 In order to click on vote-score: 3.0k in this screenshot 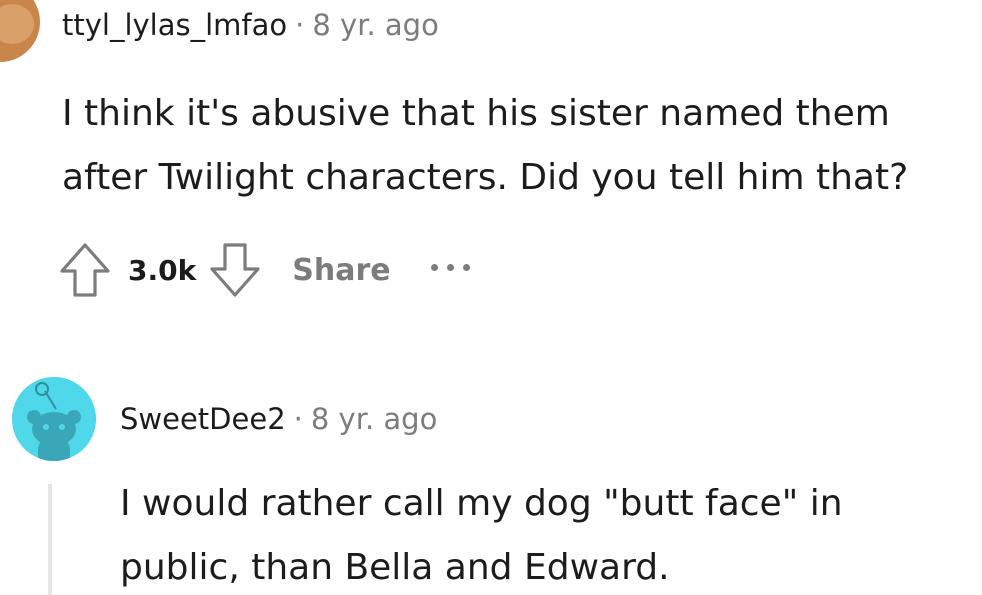, I will do `click(162, 270)`.